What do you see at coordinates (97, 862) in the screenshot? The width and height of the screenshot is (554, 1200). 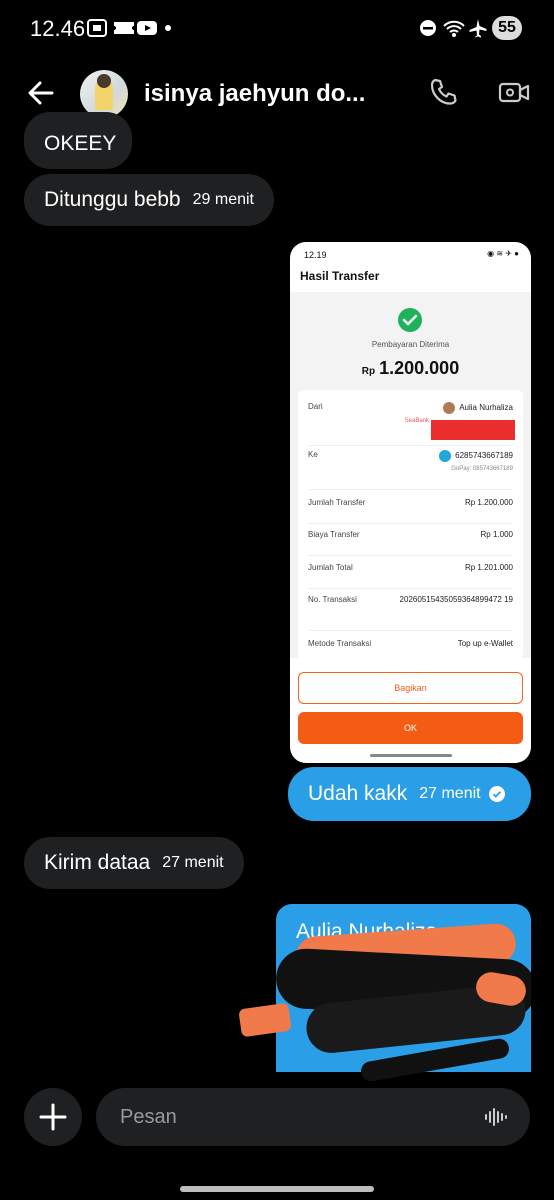 I see `message-text: Kirim dataa` at bounding box center [97, 862].